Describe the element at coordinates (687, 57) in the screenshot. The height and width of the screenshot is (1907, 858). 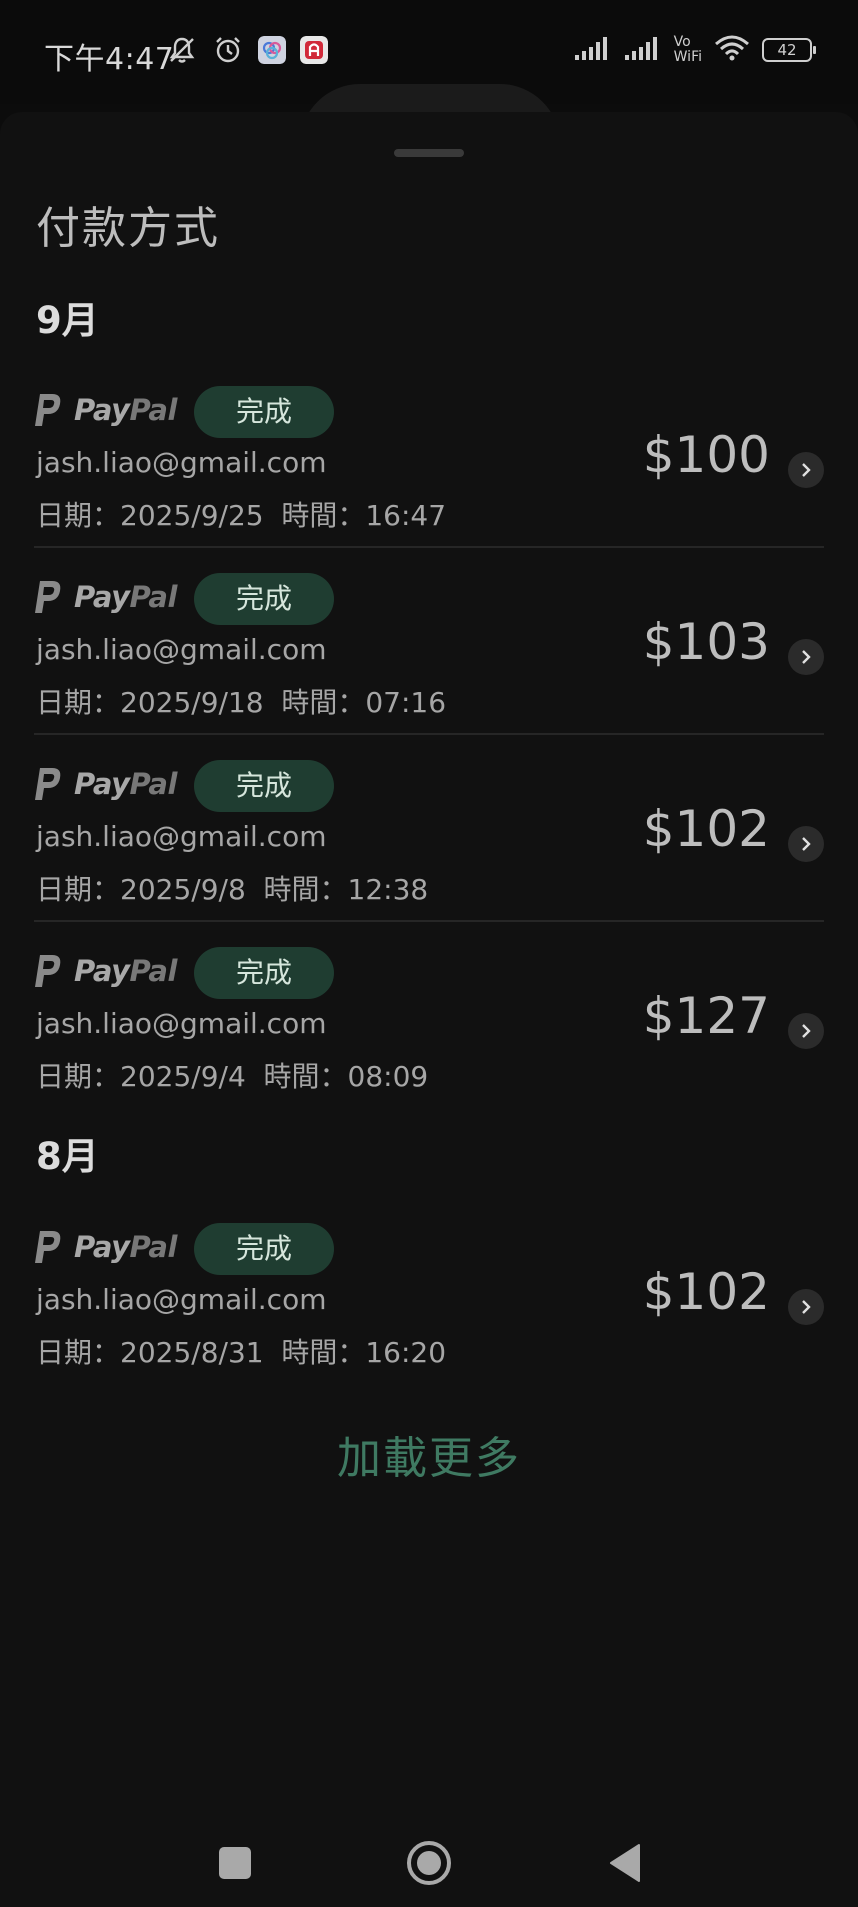
I see `vowifi-bottom: WiFi` at that location.